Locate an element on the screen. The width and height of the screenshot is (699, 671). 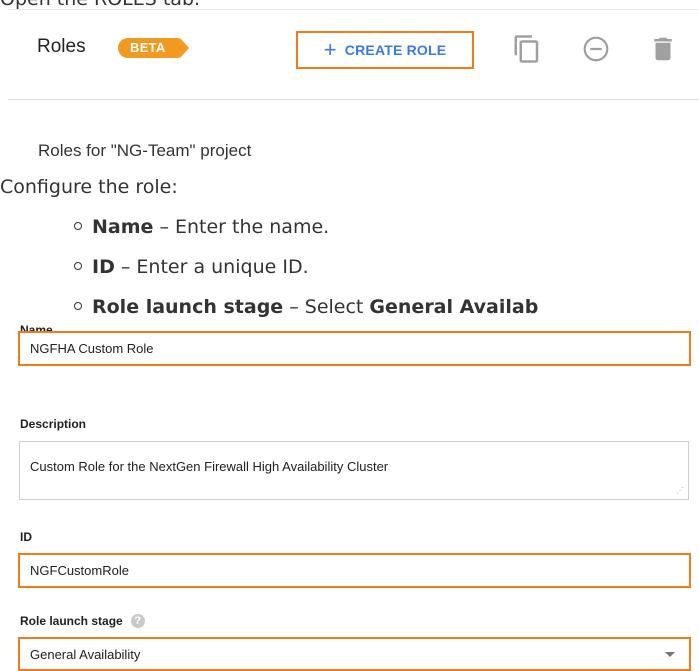
id-value: NGFCustomRole is located at coordinates (79, 570).